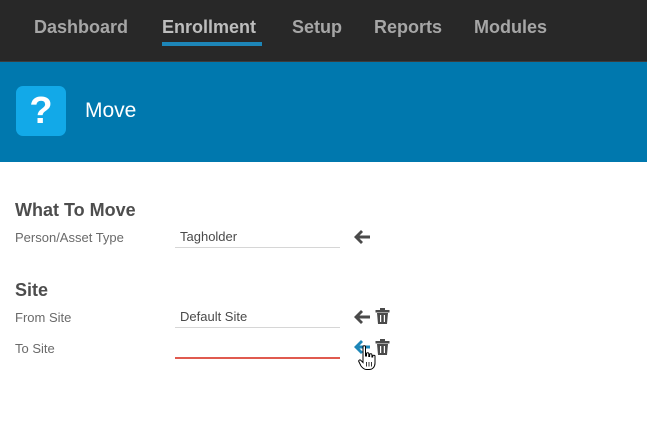 The width and height of the screenshot is (647, 424). Describe the element at coordinates (32, 290) in the screenshot. I see `section-title-site: Site` at that location.